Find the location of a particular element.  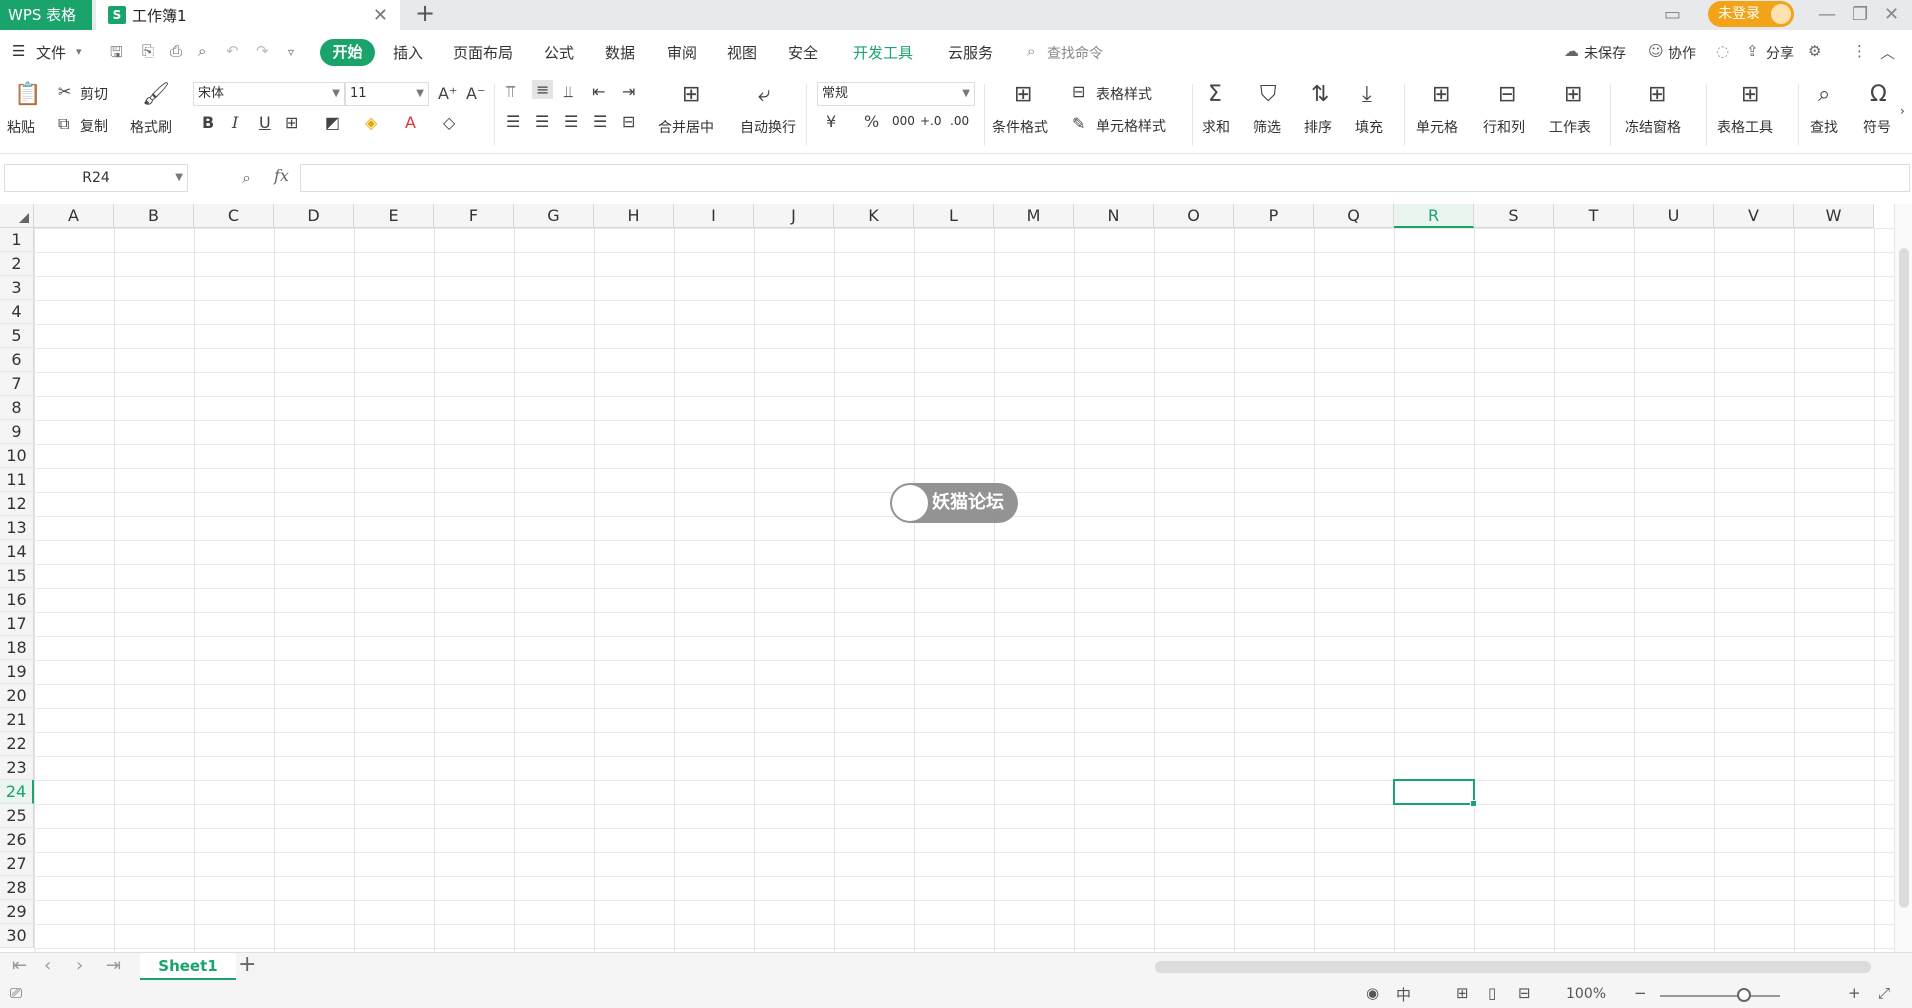

chevron-down-icon: ▾ is located at coordinates (79, 51).